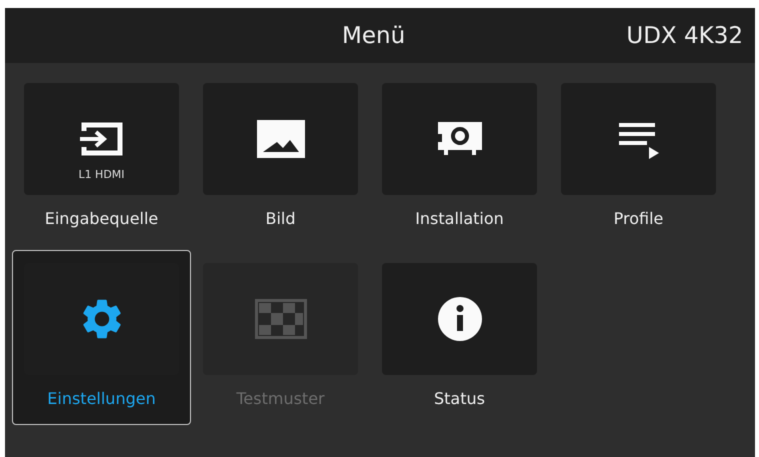 The width and height of the screenshot is (759, 457). I want to click on menu-item: Profile, so click(638, 157).